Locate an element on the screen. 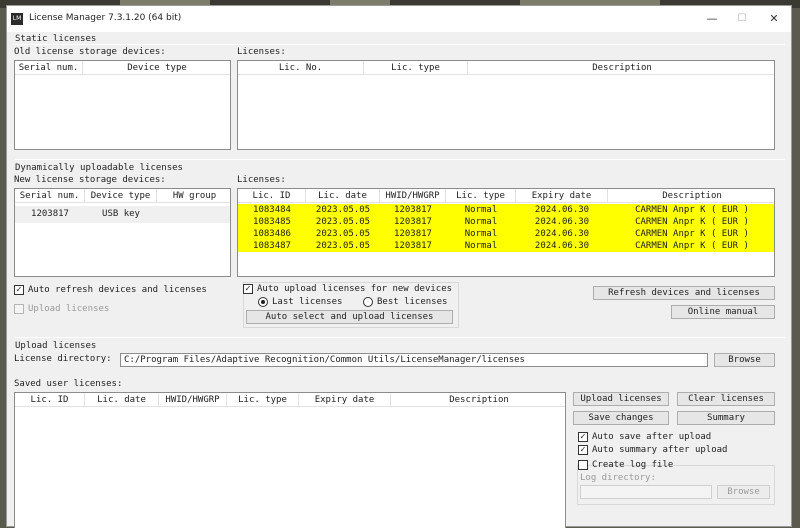  dynamic-licenses-title: Dynamically uploadable licenses is located at coordinates (99, 168).